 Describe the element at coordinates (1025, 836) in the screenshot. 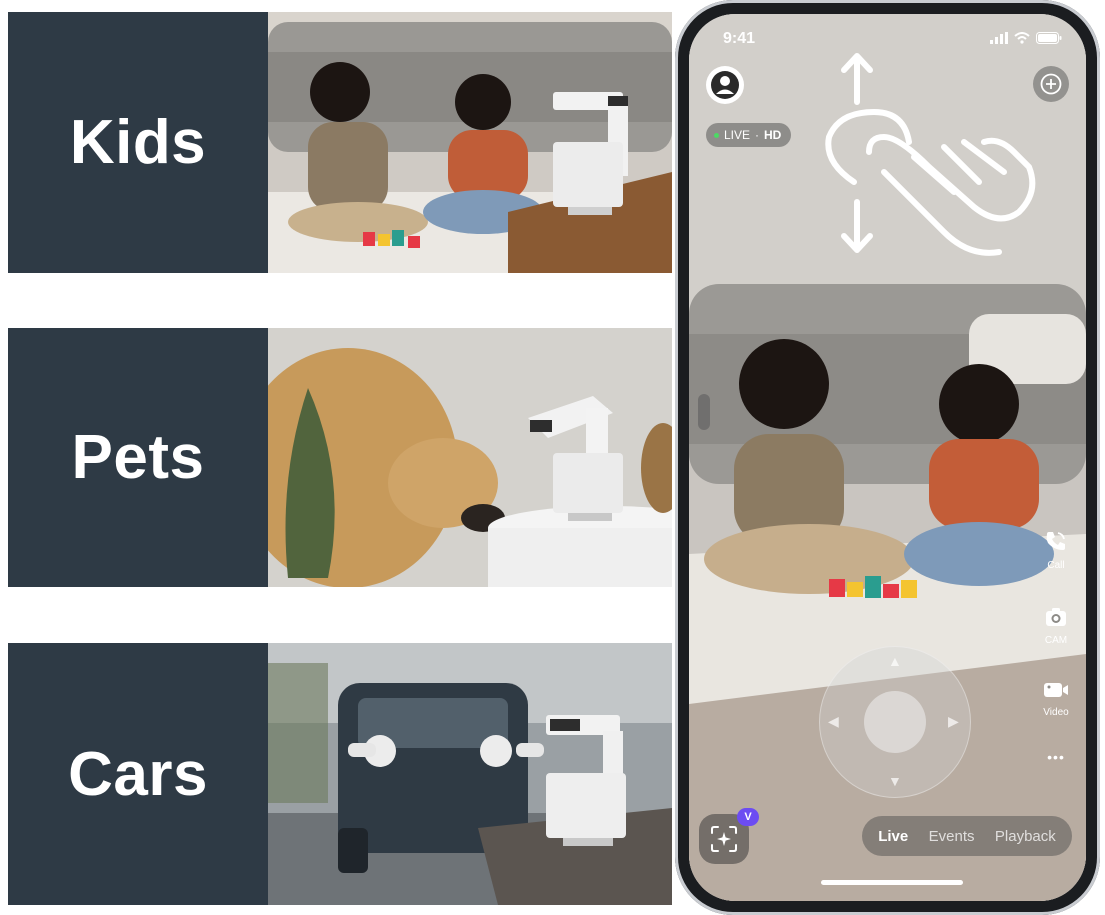

I see `tab-playback: Playback` at that location.